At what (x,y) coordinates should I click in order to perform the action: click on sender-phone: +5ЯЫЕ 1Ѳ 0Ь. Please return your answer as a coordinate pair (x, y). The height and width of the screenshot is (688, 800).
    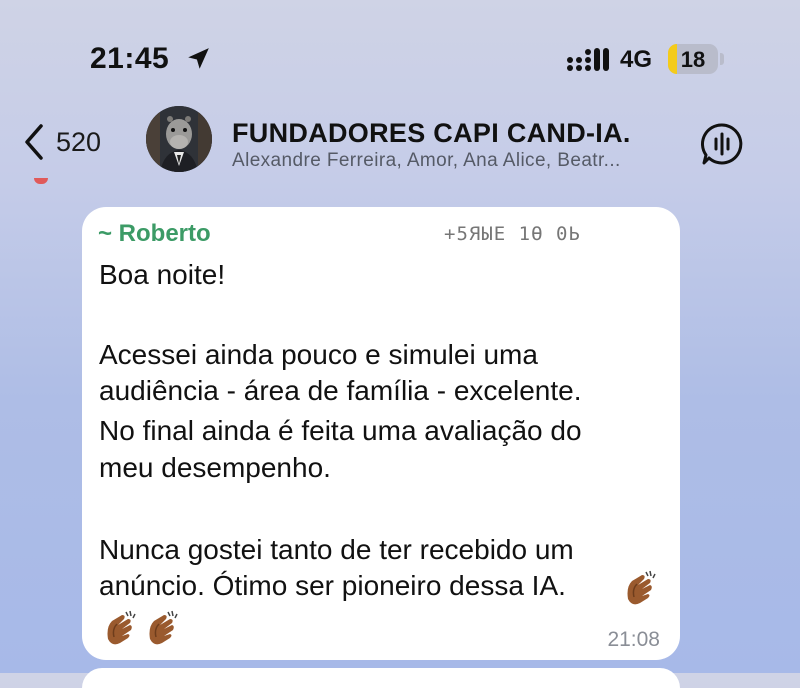
    Looking at the image, I should click on (512, 234).